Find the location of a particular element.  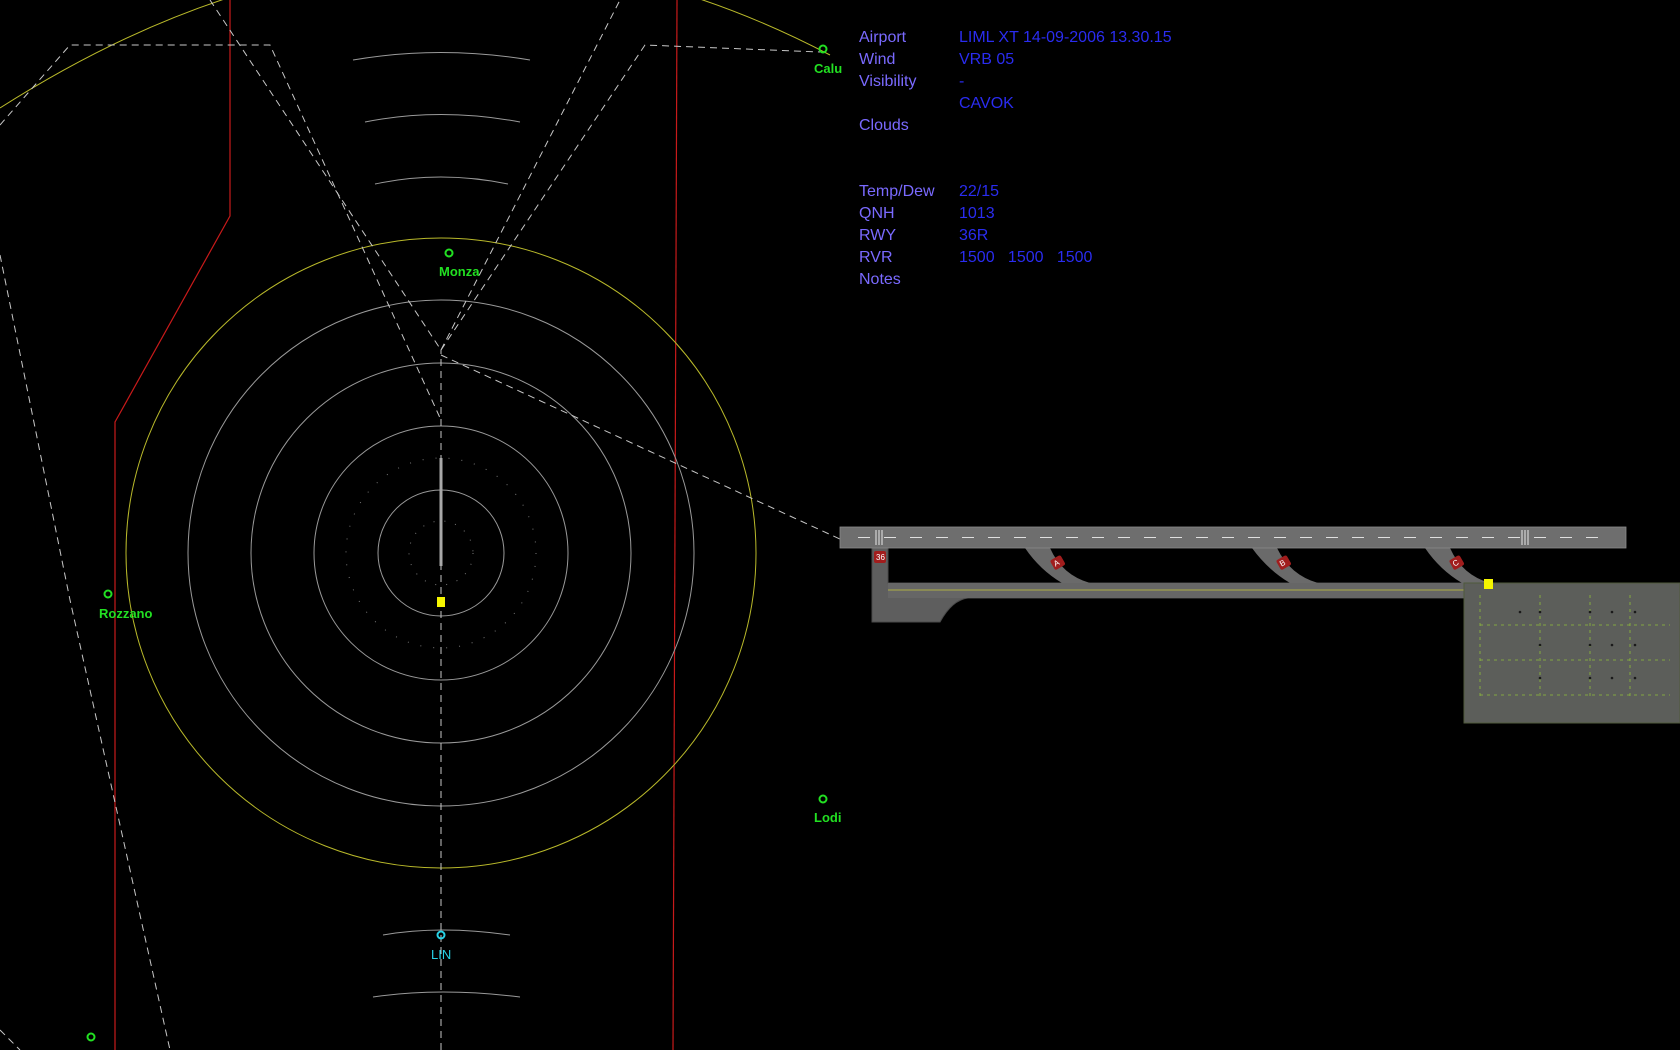

metar-row-rvr: RVR 1500 1500 1500 is located at coordinates (1069, 259).